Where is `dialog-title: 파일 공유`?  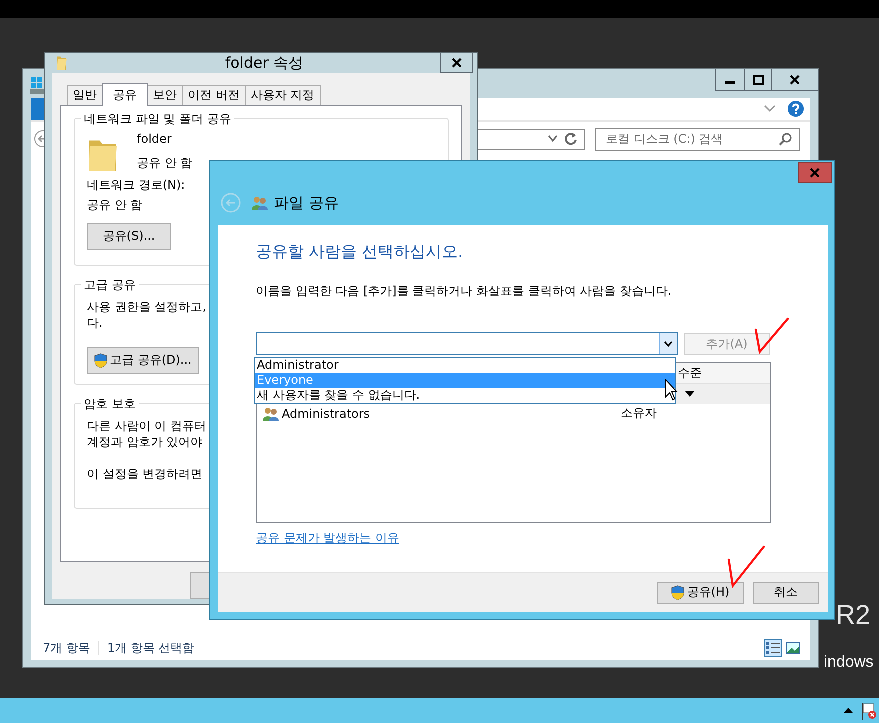 dialog-title: 파일 공유 is located at coordinates (306, 203).